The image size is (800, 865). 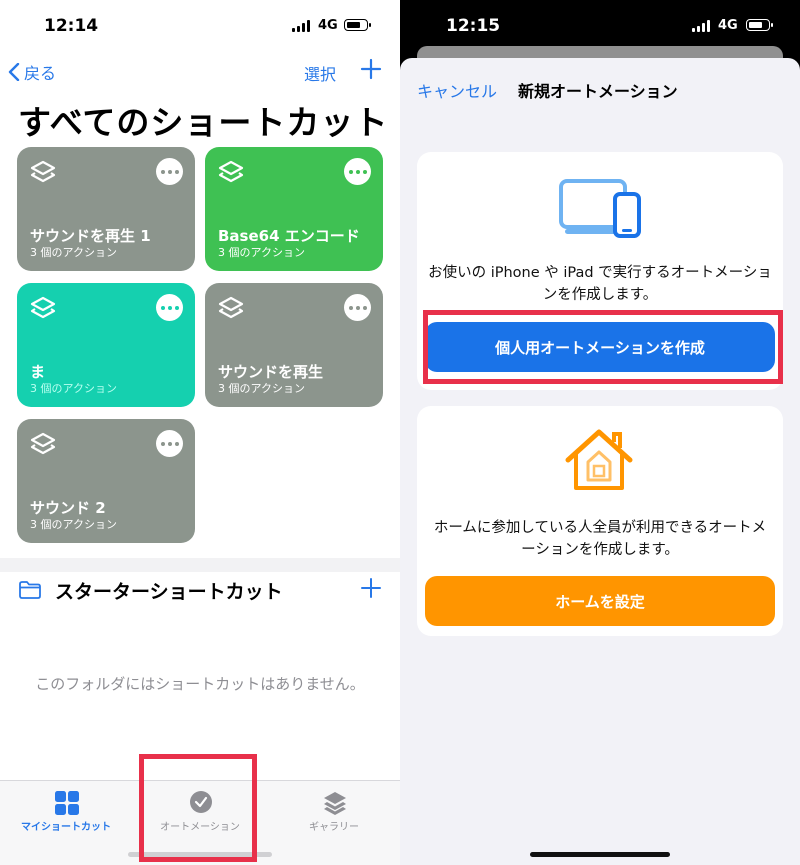 I want to click on chevron-left-icon, so click(x=14, y=72).